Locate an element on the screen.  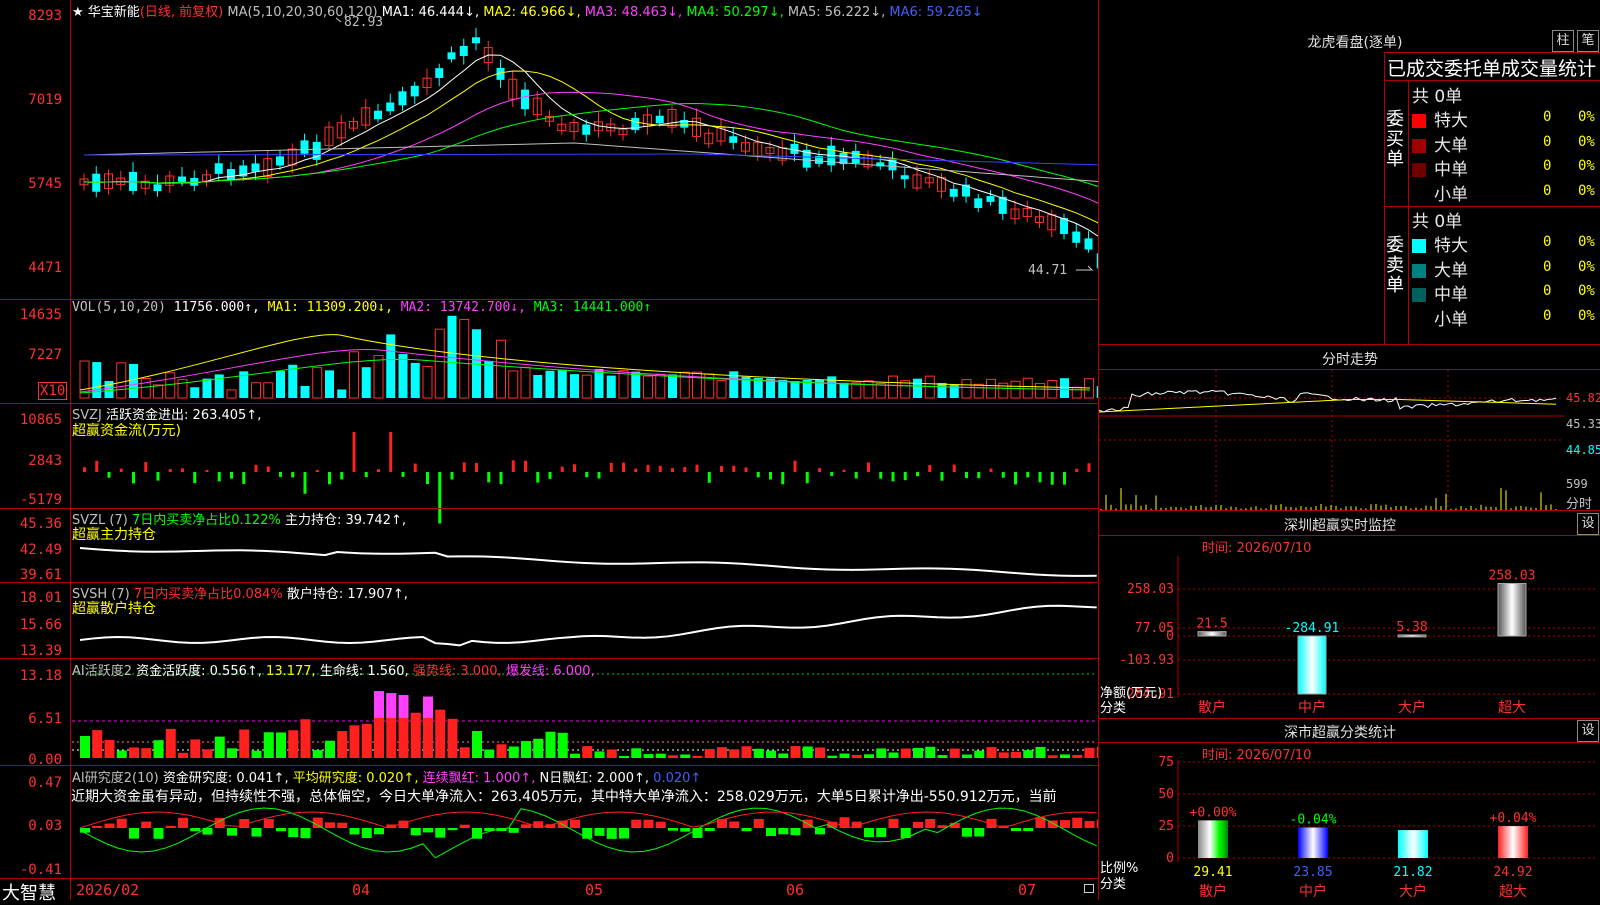
svzj-tick-2: -5179 is located at coordinates (40, 500).